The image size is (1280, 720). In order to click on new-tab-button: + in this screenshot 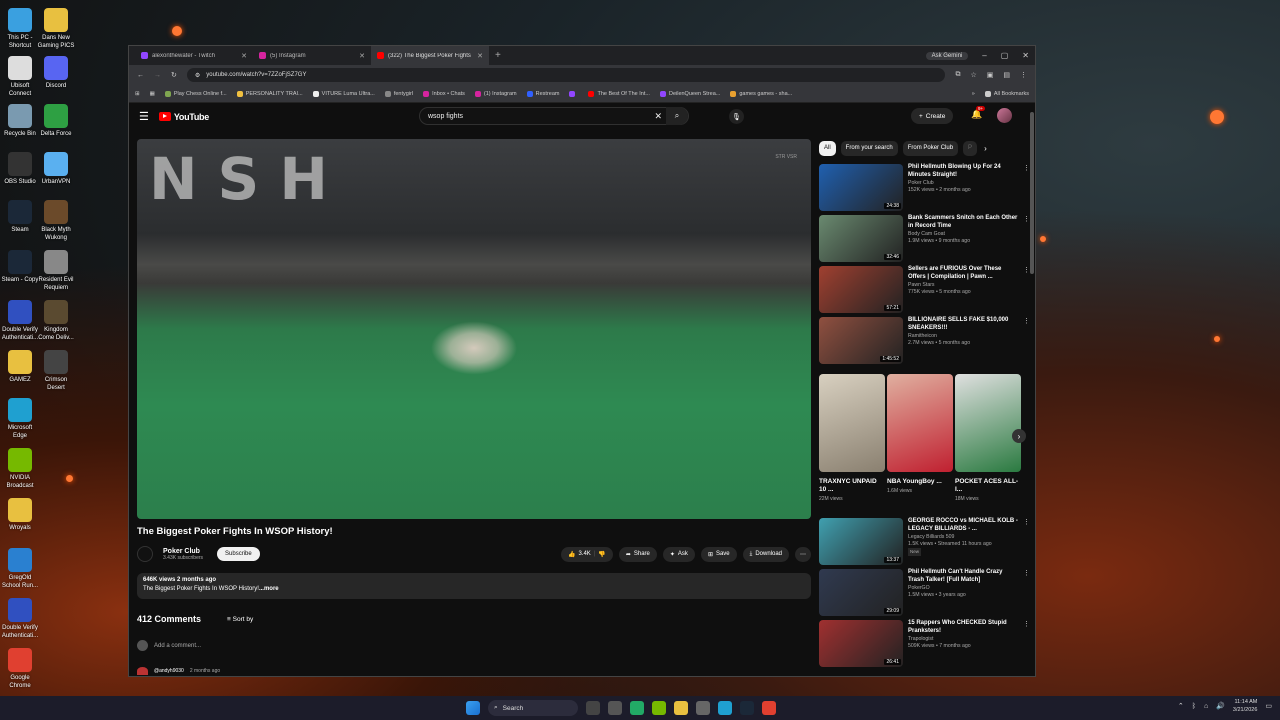, I will do `click(498, 55)`.